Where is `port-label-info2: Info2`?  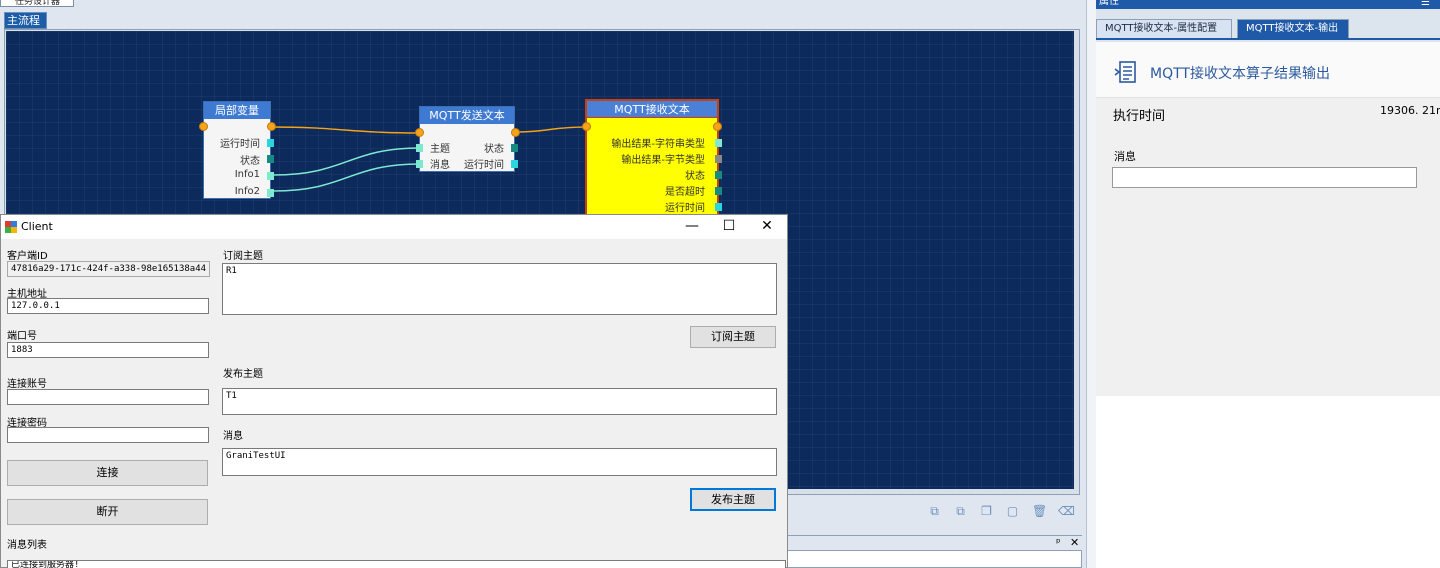
port-label-info2: Info2 is located at coordinates (247, 191).